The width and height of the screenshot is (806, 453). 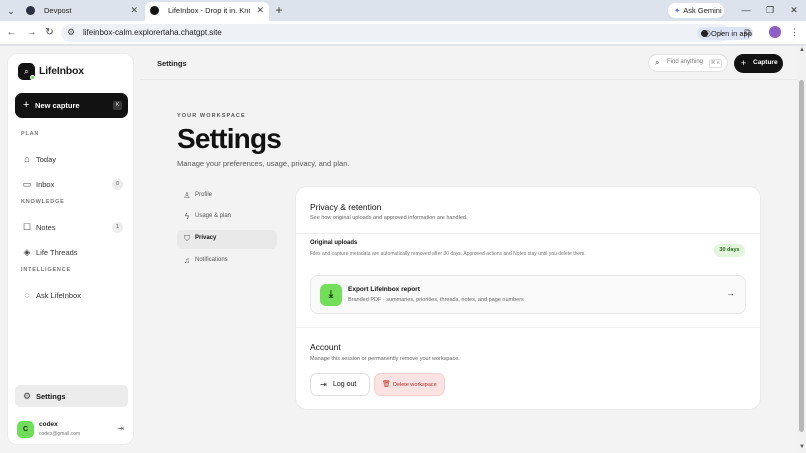 I want to click on browser-tab-lifeinbox: LifeInbox - Drop it in. Know wh ✕, so click(x=207, y=11).